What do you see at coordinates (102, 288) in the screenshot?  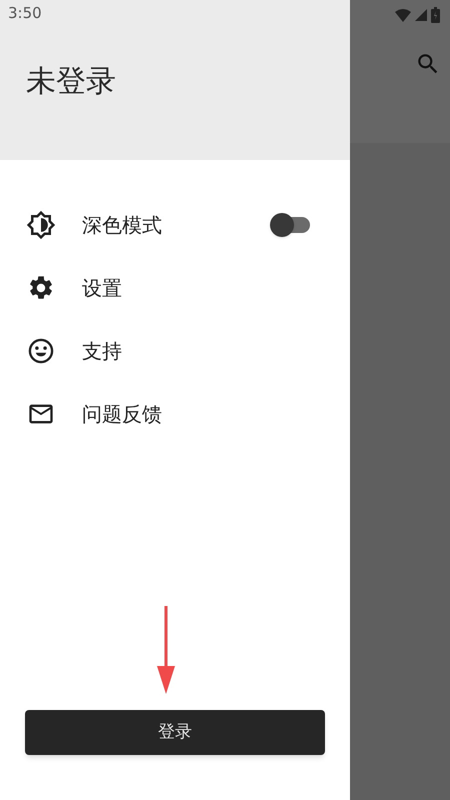 I see `menu-label: 设置` at bounding box center [102, 288].